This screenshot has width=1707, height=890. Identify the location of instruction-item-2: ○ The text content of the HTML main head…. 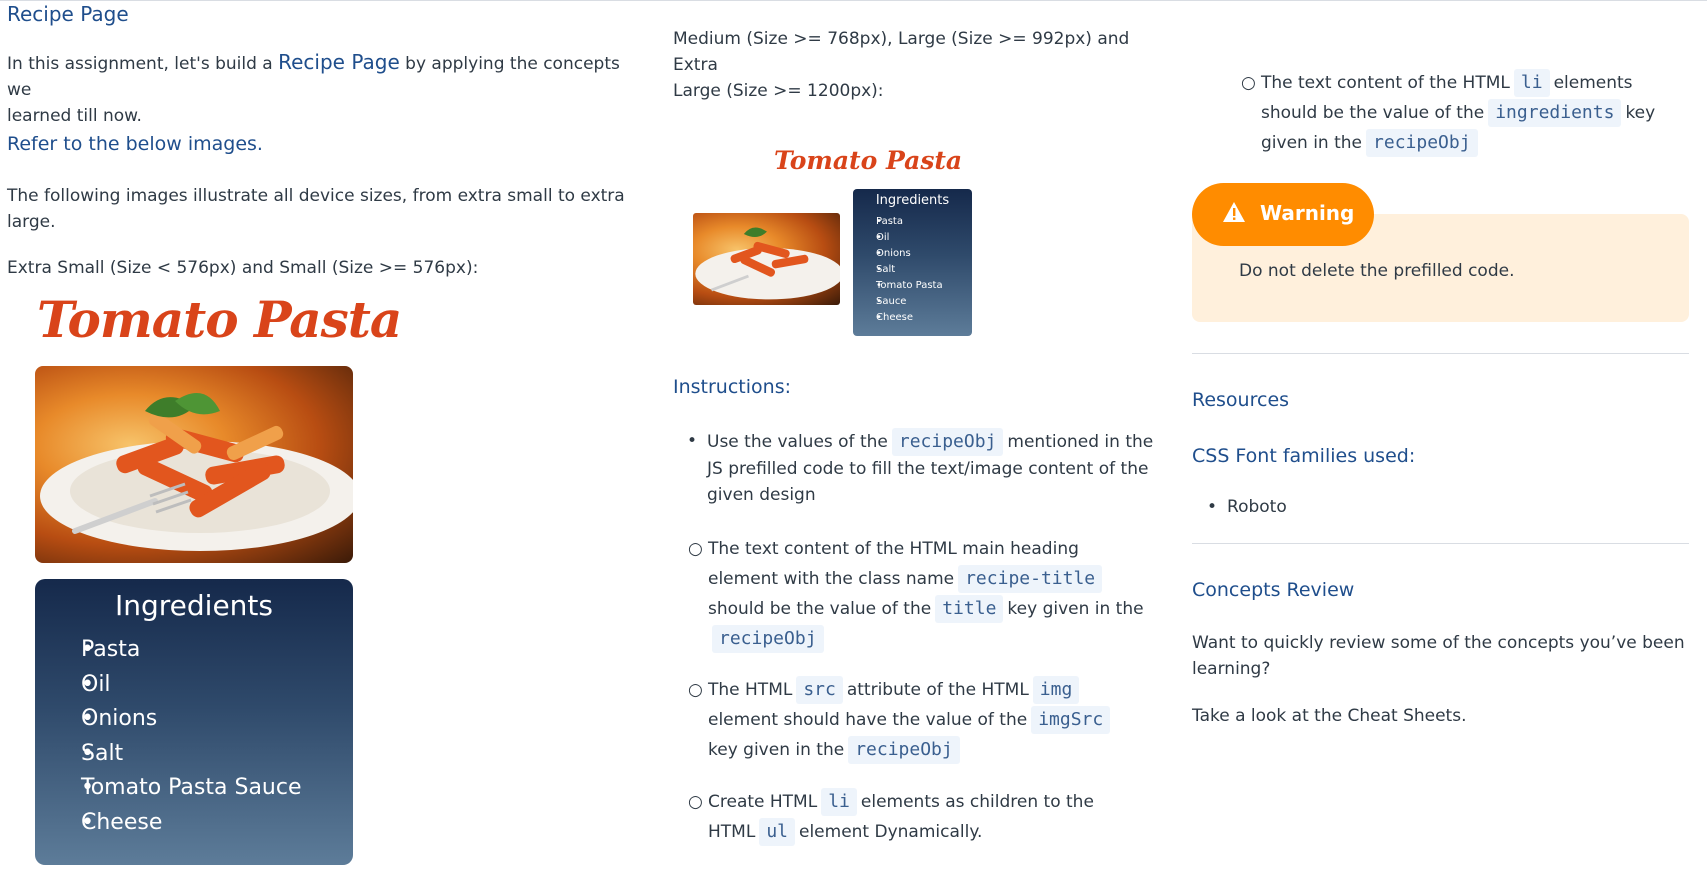
(933, 594).